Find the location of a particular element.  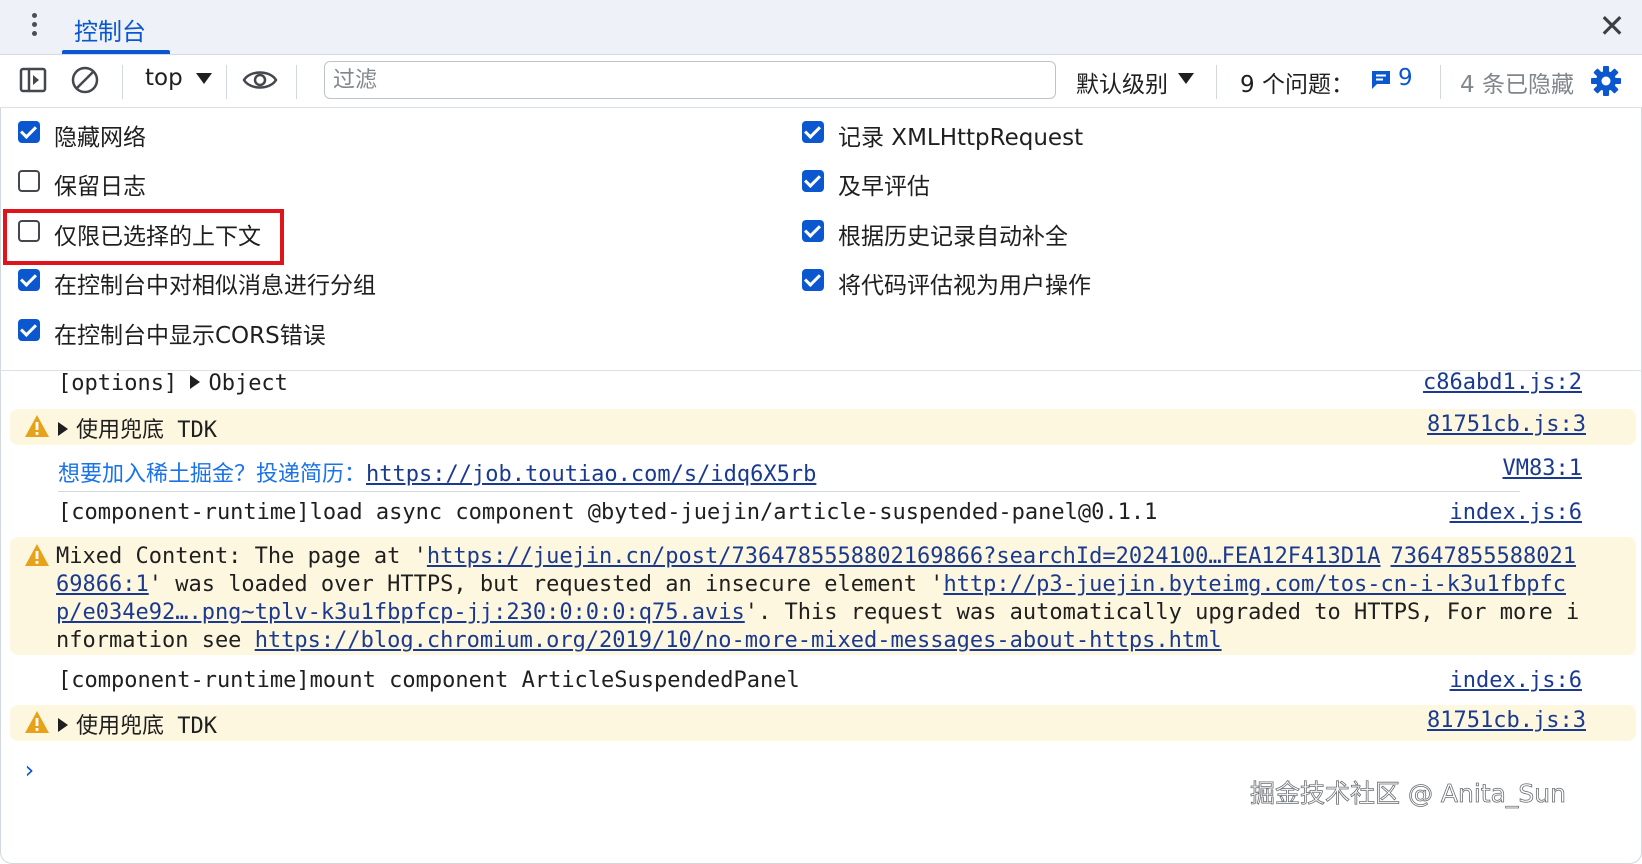

message-text: Mixed Content: The page at ' is located at coordinates (241, 556).